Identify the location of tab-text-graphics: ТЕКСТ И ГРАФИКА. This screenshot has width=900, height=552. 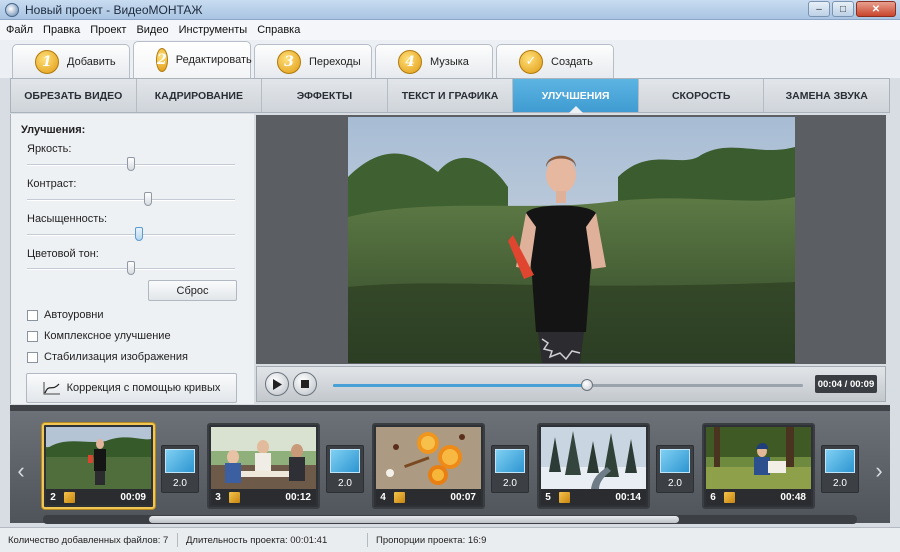
(451, 95).